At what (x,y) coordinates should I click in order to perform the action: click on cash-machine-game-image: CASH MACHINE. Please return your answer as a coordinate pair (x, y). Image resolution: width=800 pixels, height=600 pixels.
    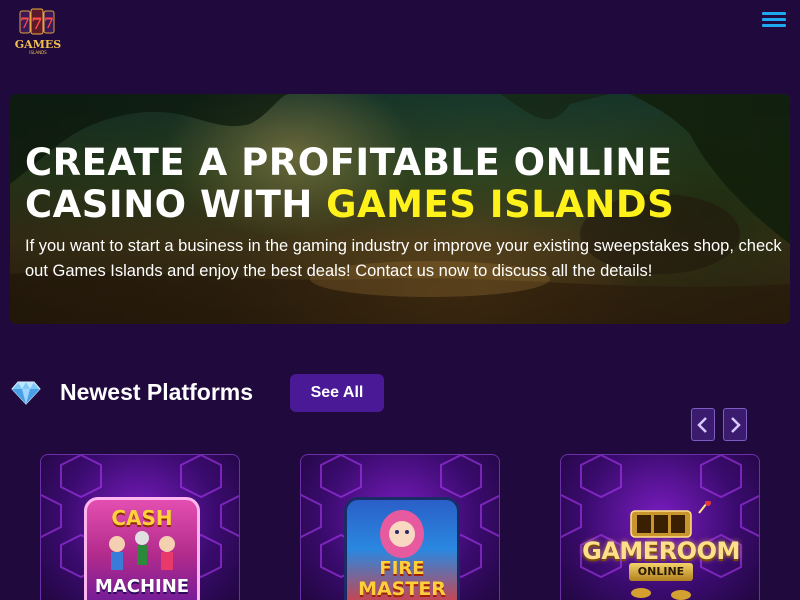
    Looking at the image, I should click on (142, 548).